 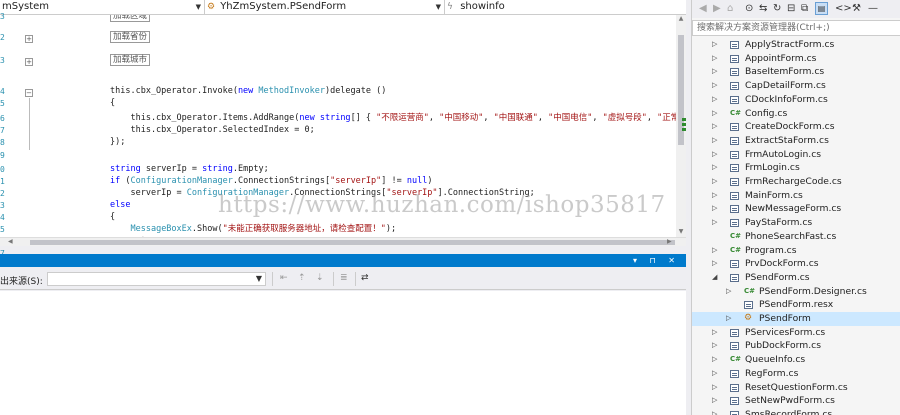 I want to click on tree-item: ▷ PayStaForm.cs, so click(x=796, y=223).